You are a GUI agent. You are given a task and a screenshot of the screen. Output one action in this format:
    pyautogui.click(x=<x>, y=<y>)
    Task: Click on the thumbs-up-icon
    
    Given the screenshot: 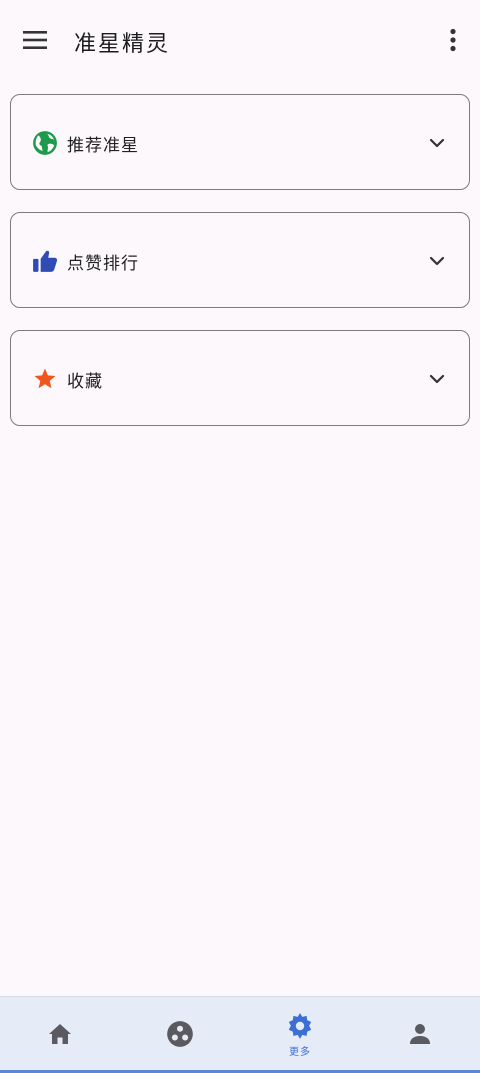 What is the action you would take?
    pyautogui.click(x=45, y=261)
    